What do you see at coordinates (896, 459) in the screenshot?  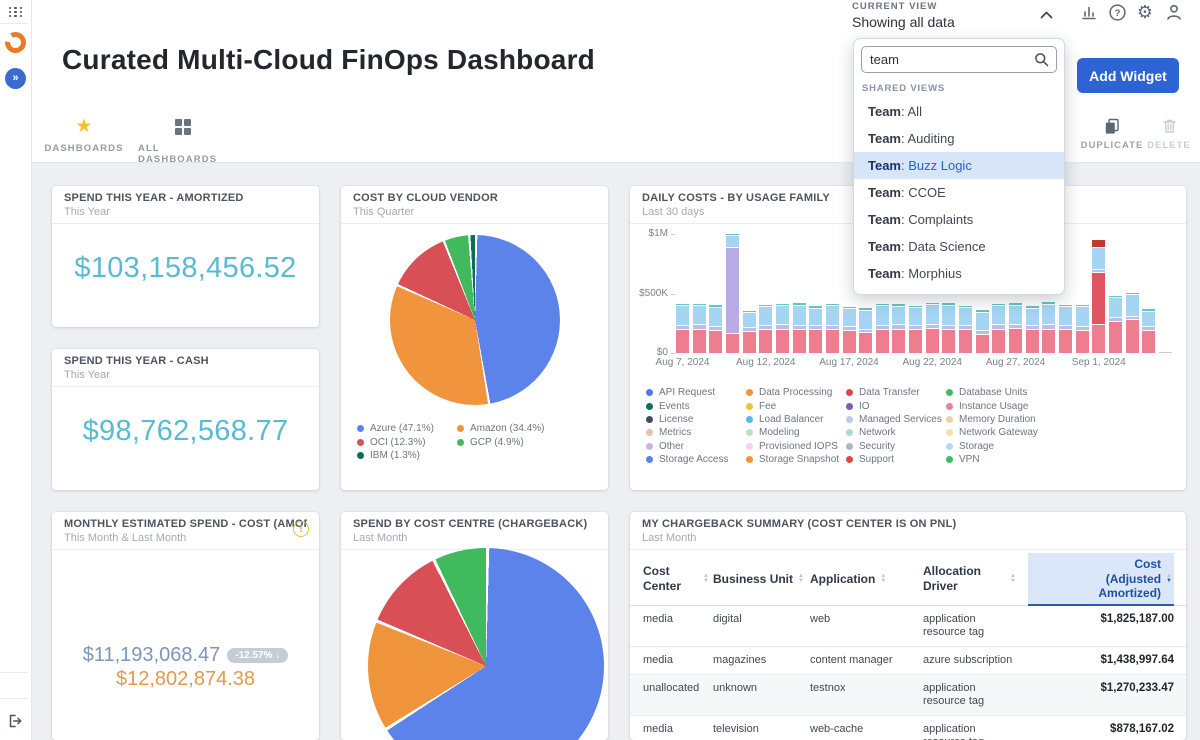 I see `legend-item: Support` at bounding box center [896, 459].